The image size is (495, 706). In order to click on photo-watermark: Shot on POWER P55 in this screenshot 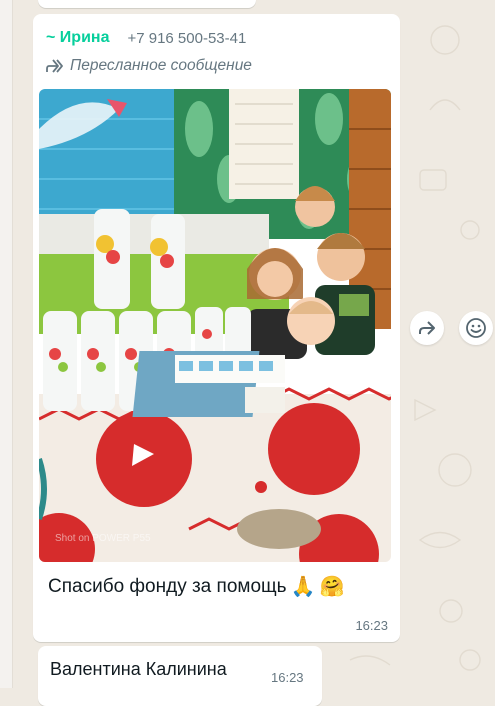, I will do `click(103, 538)`.